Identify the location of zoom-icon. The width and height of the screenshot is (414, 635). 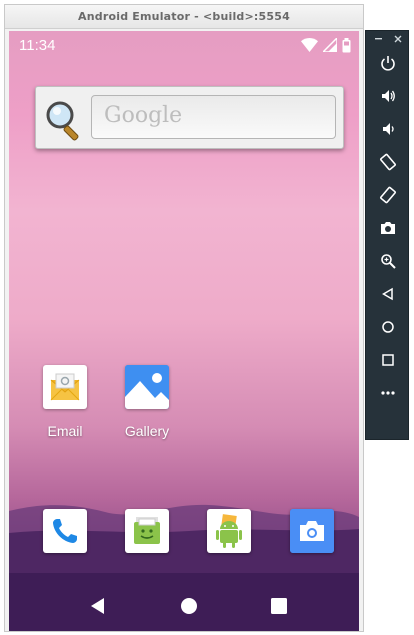
(388, 261).